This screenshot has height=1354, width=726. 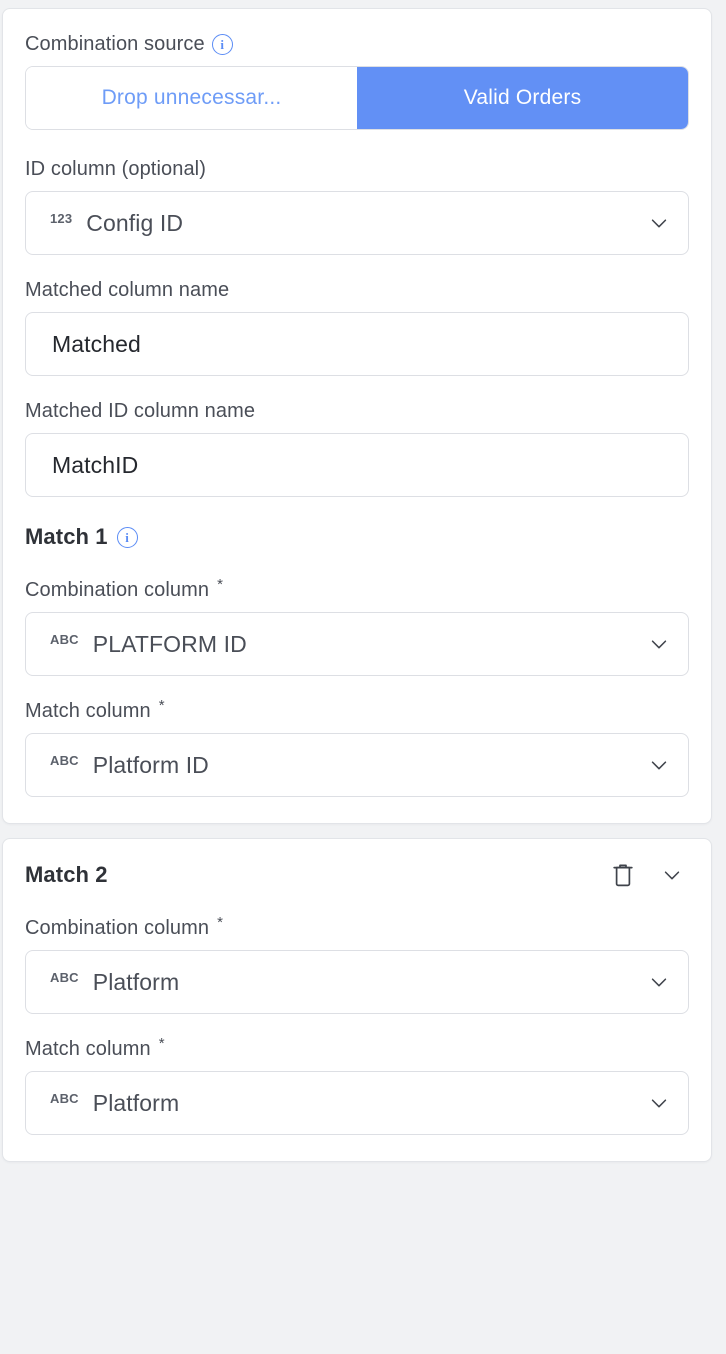 What do you see at coordinates (115, 169) in the screenshot?
I see `id-column-label-text: ID column (optional)` at bounding box center [115, 169].